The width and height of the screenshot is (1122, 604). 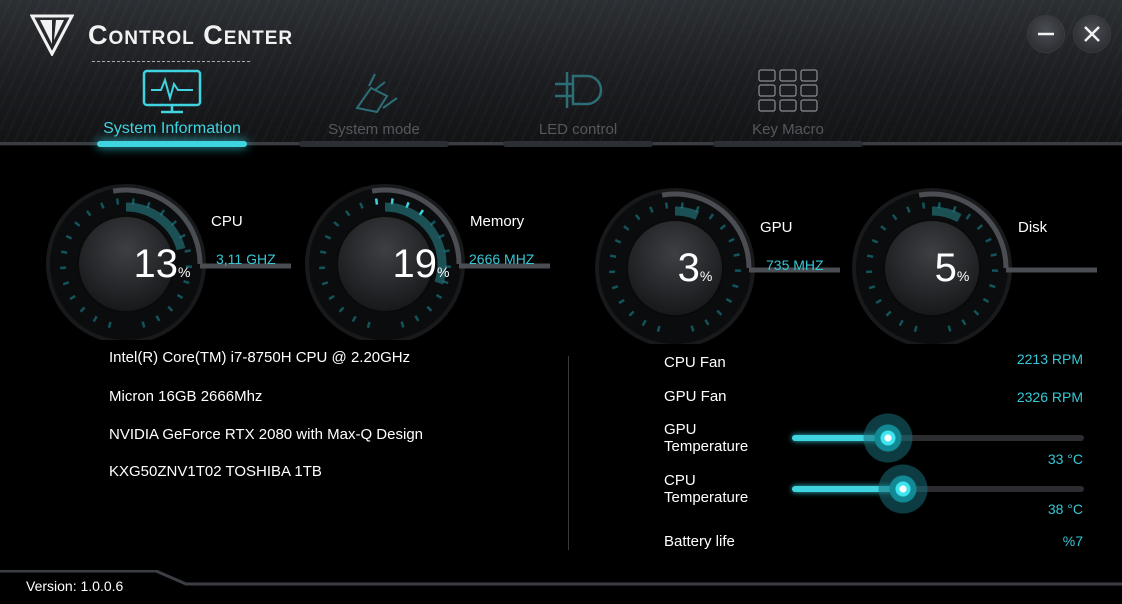 I want to click on tab-system-mode: System mode, so click(x=374, y=105).